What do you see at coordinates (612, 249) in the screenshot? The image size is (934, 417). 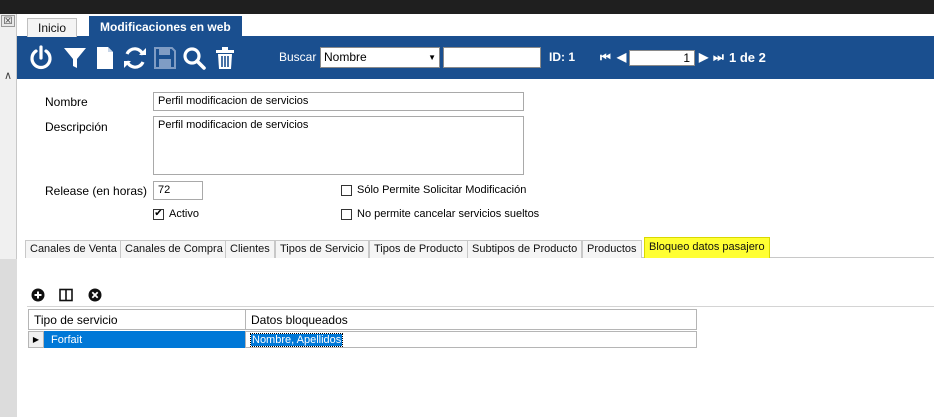 I see `tab-productos: Productos` at bounding box center [612, 249].